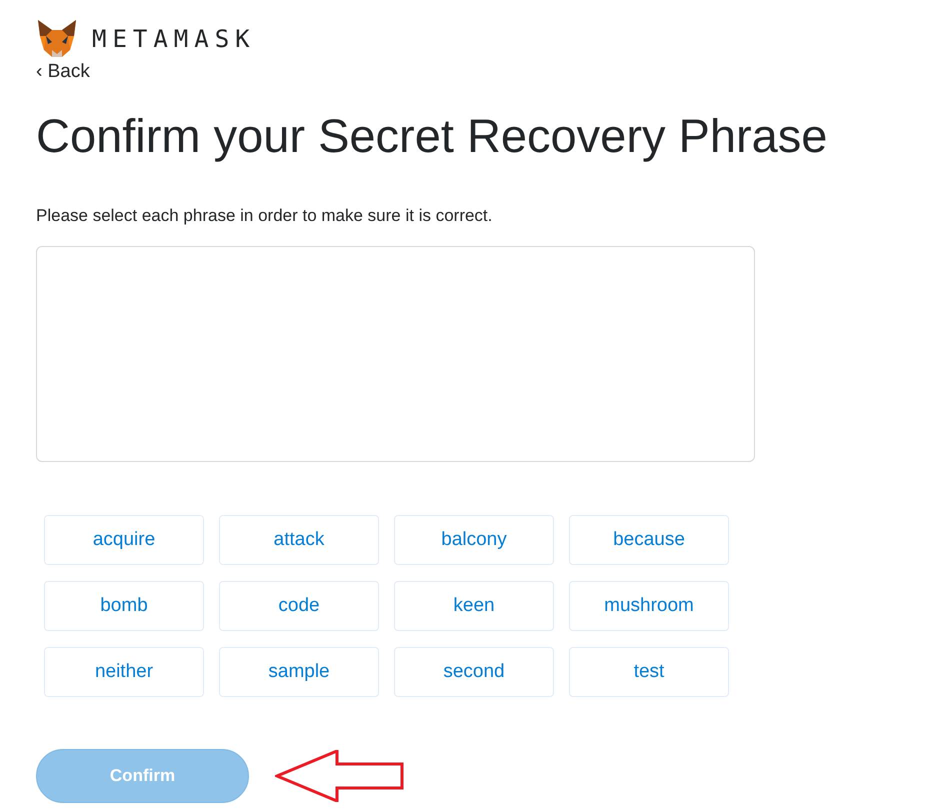  What do you see at coordinates (57, 39) in the screenshot?
I see `fox-logo` at bounding box center [57, 39].